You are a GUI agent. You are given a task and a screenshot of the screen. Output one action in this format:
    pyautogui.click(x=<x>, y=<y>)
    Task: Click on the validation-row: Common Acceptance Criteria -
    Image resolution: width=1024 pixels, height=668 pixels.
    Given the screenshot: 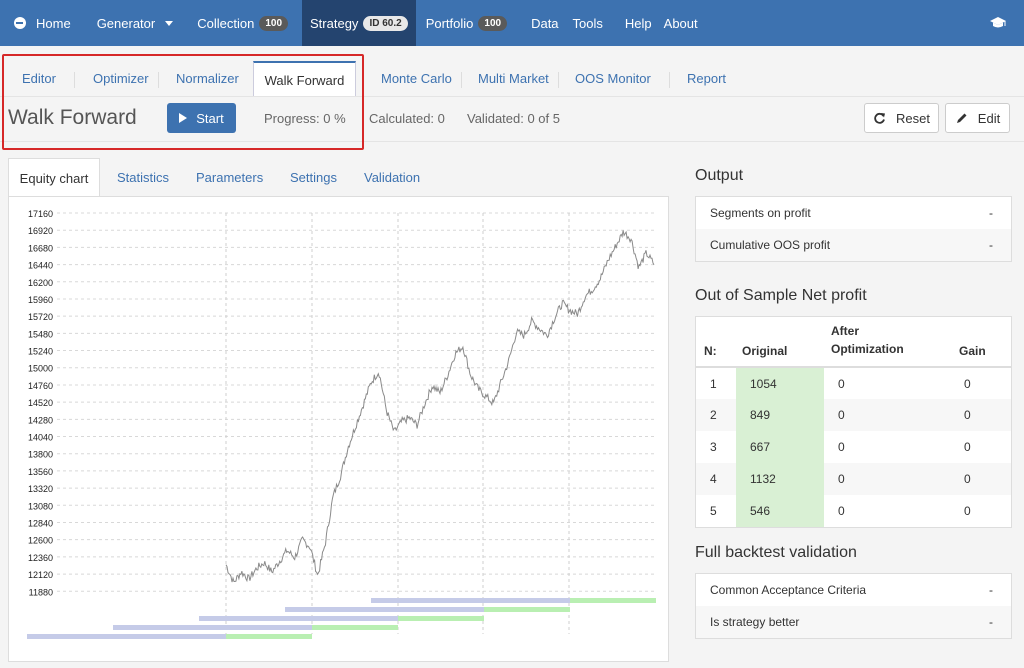 What is the action you would take?
    pyautogui.click(x=853, y=590)
    